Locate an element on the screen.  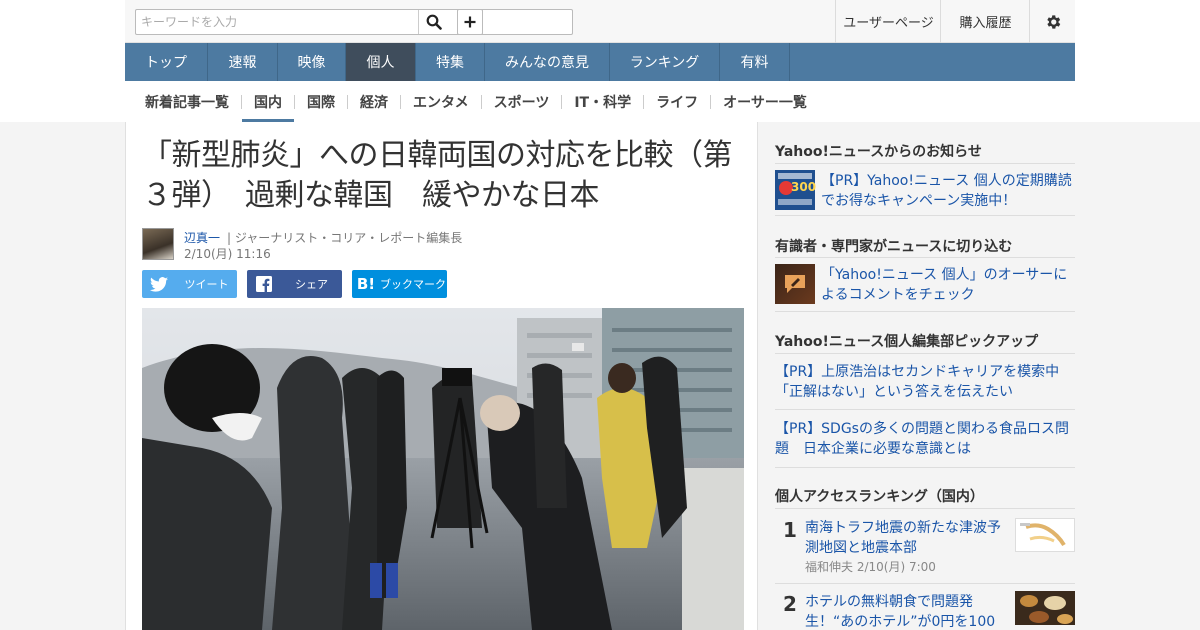
search-box is located at coordinates (354, 22).